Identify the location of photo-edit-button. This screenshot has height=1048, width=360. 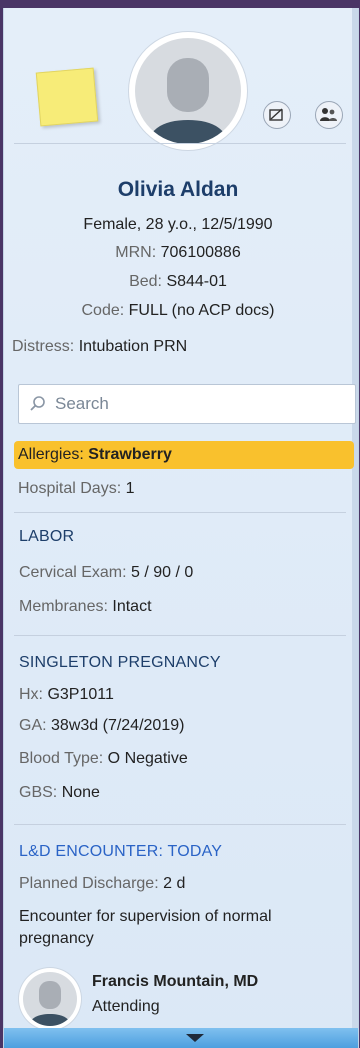
(277, 115).